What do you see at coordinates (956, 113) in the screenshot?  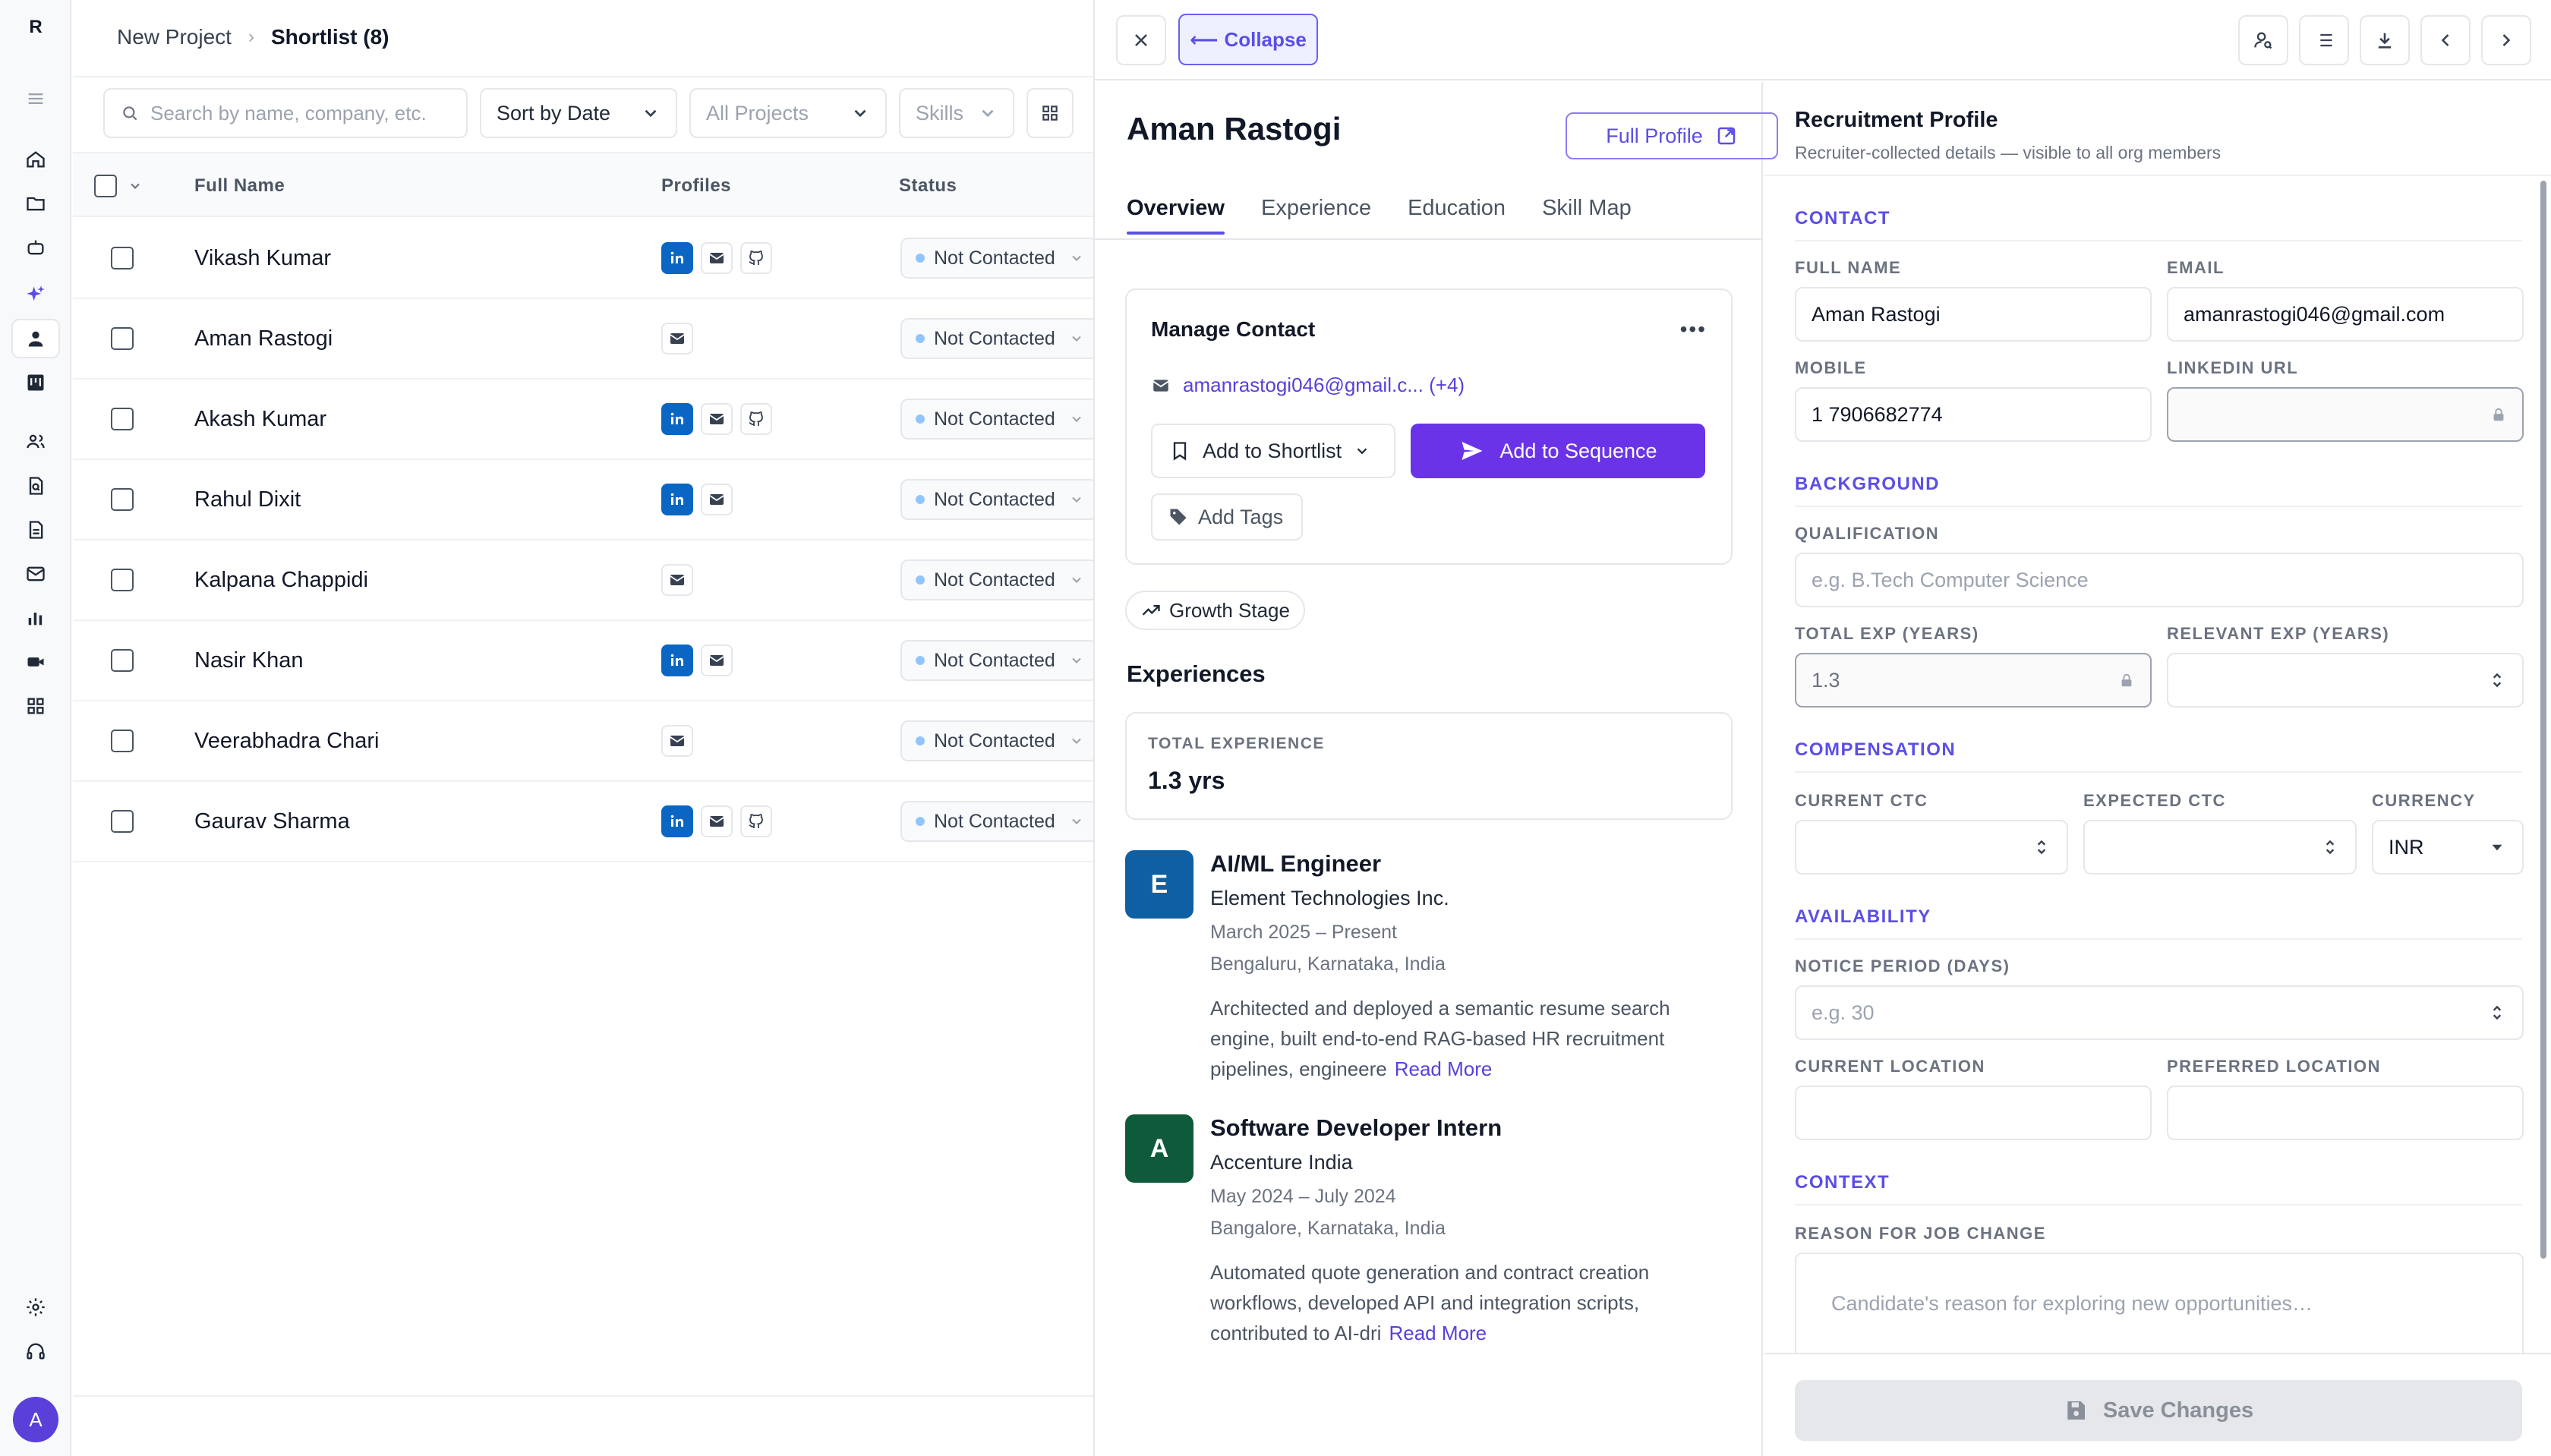 I see `skills-select: Skills` at bounding box center [956, 113].